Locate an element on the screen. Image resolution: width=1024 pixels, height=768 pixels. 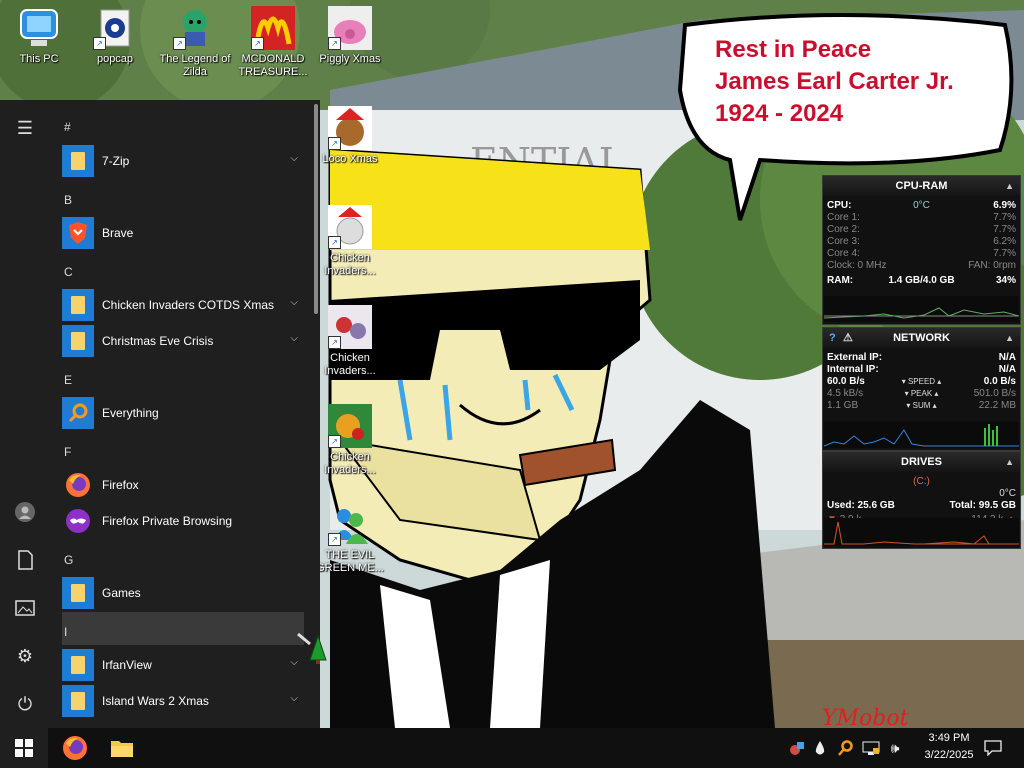
peak-up: 501.0 B/s is located at coordinates (994, 393).